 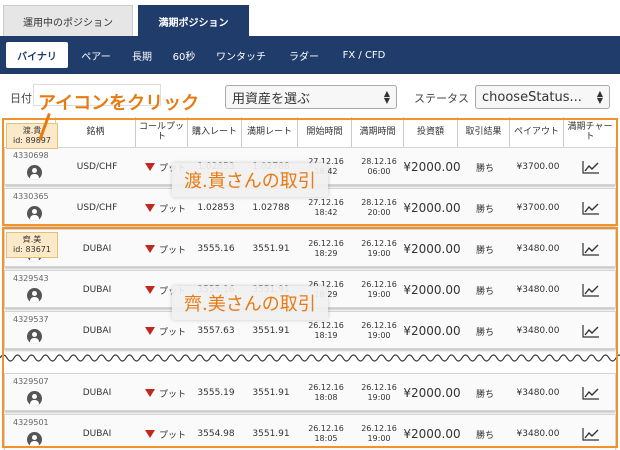 I want to click on nav-fx-cfd: FX / CFD, so click(x=364, y=55).